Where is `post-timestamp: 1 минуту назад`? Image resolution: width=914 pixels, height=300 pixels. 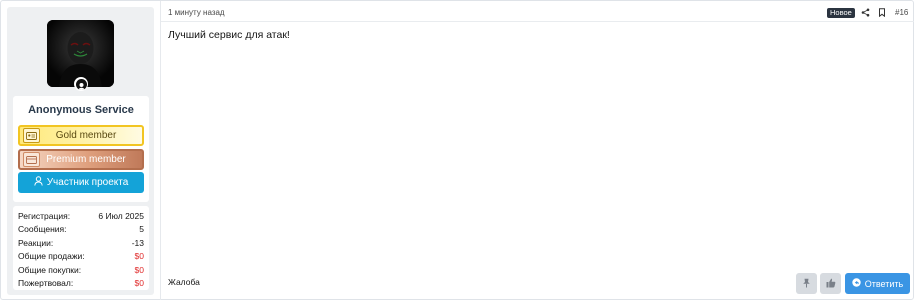
post-timestamp: 1 минуту назад is located at coordinates (196, 12).